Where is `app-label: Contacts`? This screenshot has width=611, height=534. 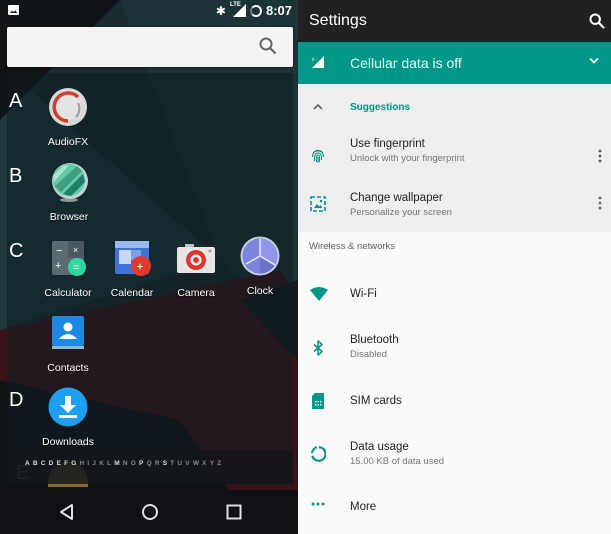
app-label: Contacts is located at coordinates (68, 368).